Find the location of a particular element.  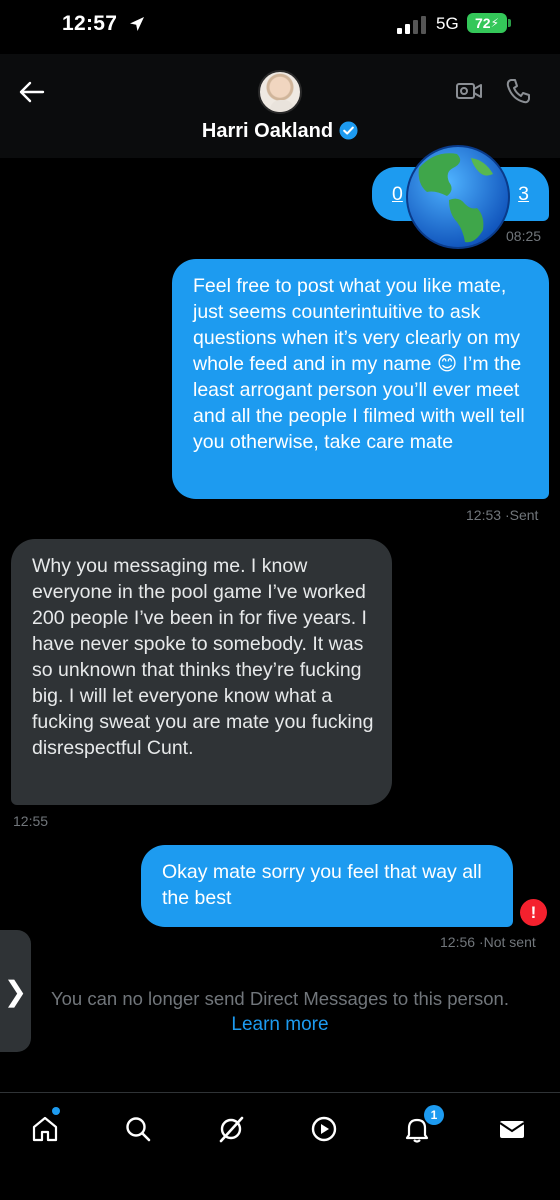

nav-video is located at coordinates (324, 1129).